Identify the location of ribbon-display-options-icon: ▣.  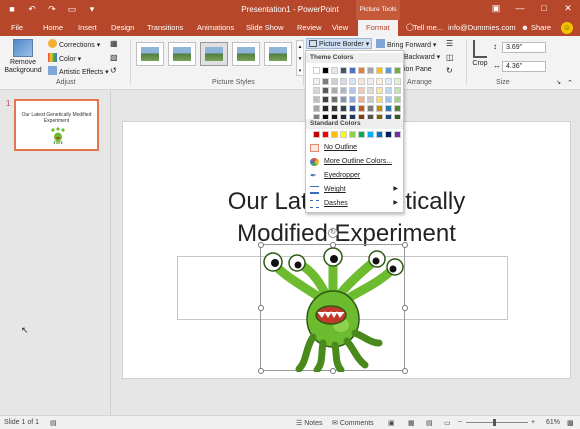
(496, 8).